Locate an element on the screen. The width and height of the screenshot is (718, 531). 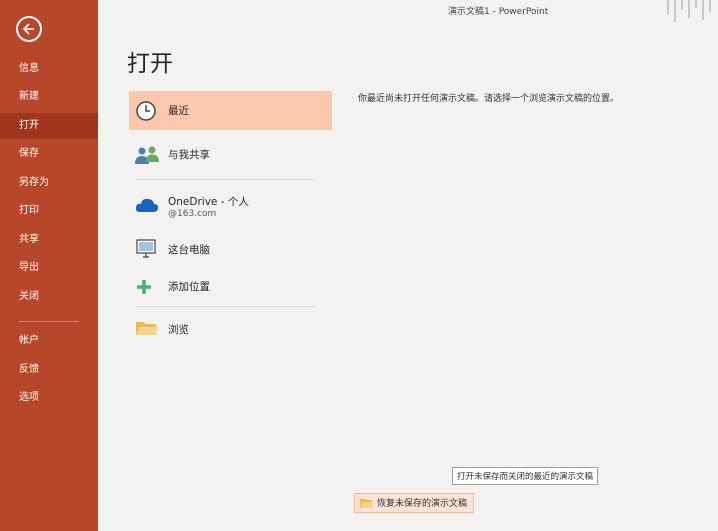
nav-item-save-as: 另存为 is located at coordinates (49, 183).